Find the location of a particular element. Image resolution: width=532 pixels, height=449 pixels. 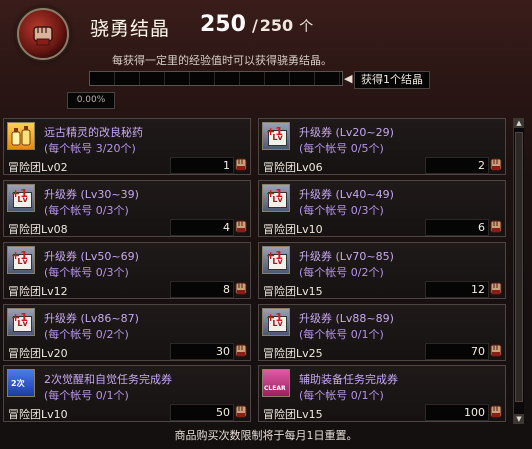

price-box: 50 is located at coordinates (202, 412).